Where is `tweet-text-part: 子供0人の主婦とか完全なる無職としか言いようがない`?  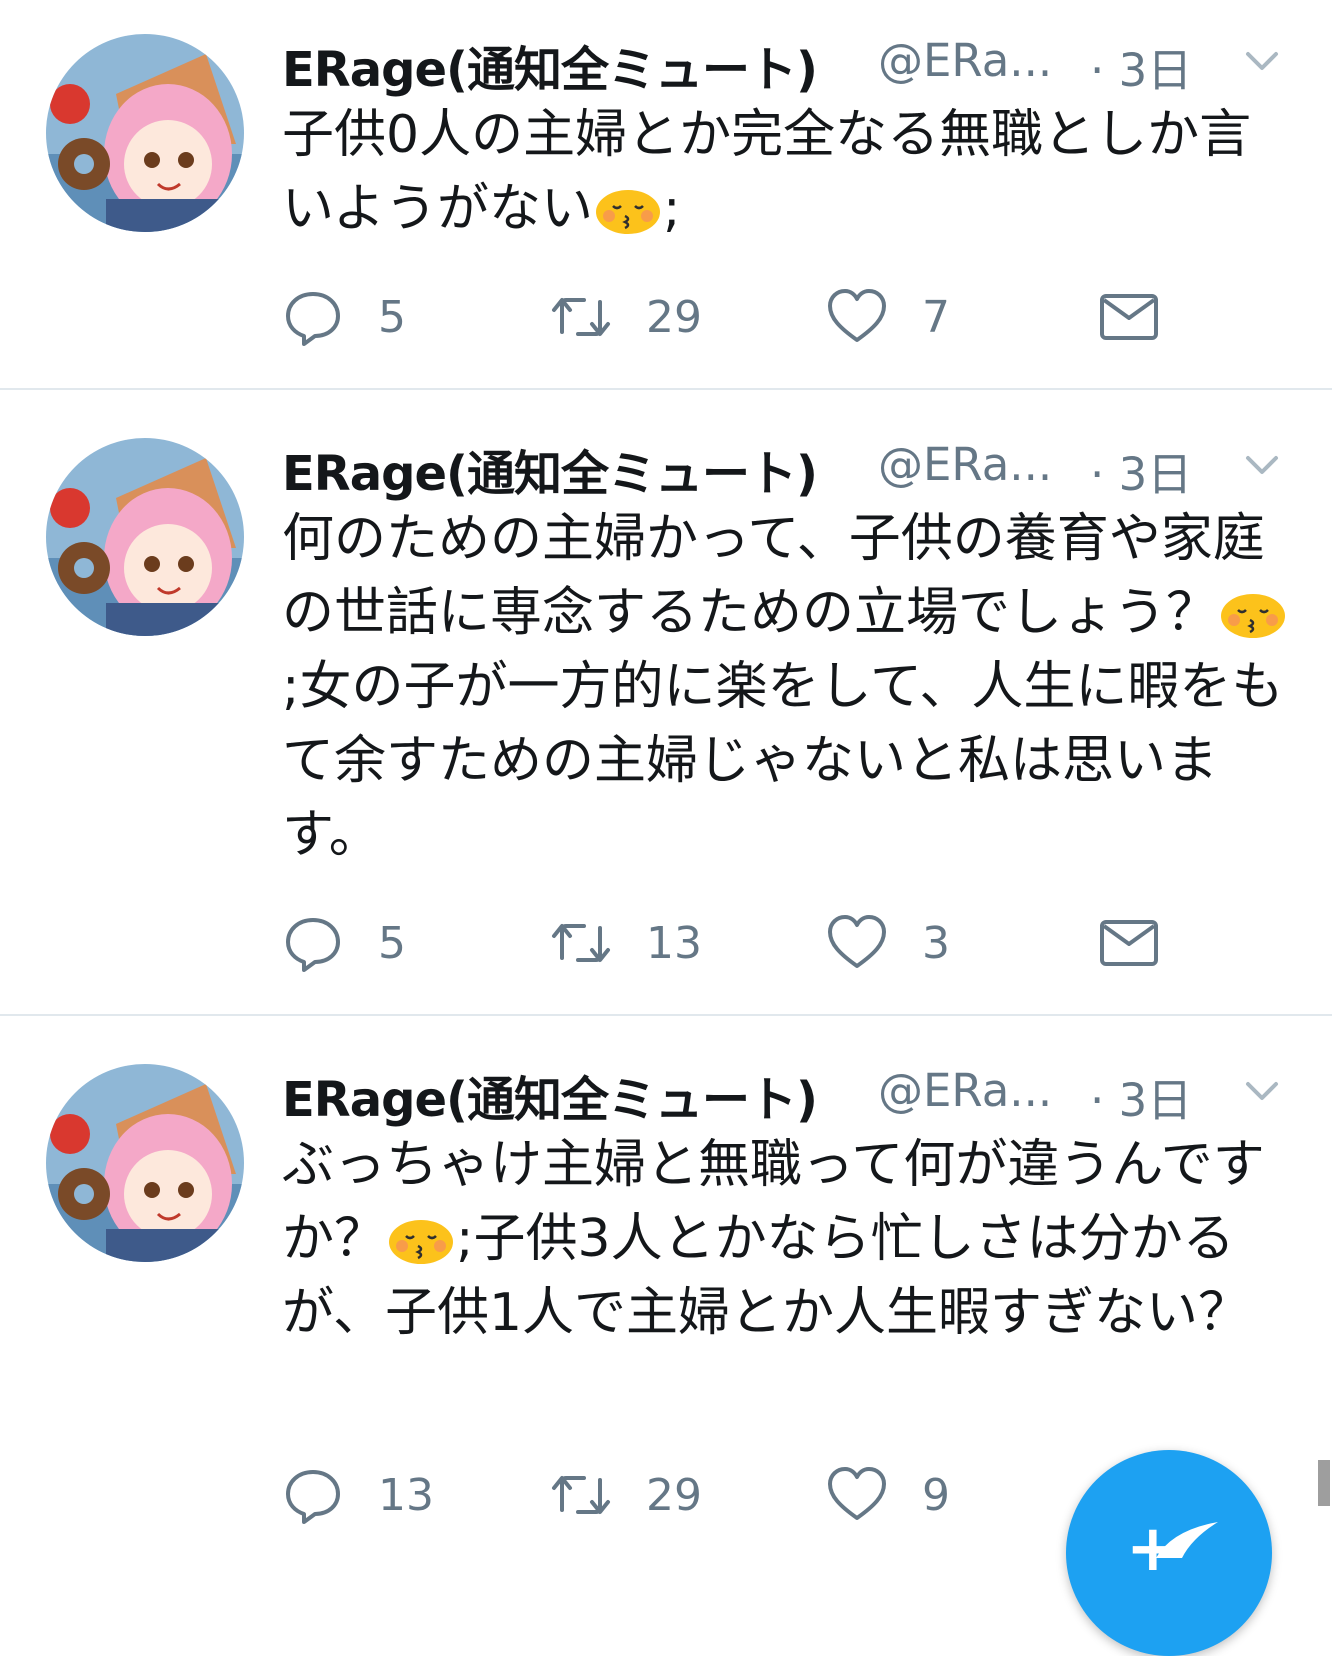 tweet-text-part: 子供0人の主婦とか完全なる無職としか言いようがない is located at coordinates (767, 172).